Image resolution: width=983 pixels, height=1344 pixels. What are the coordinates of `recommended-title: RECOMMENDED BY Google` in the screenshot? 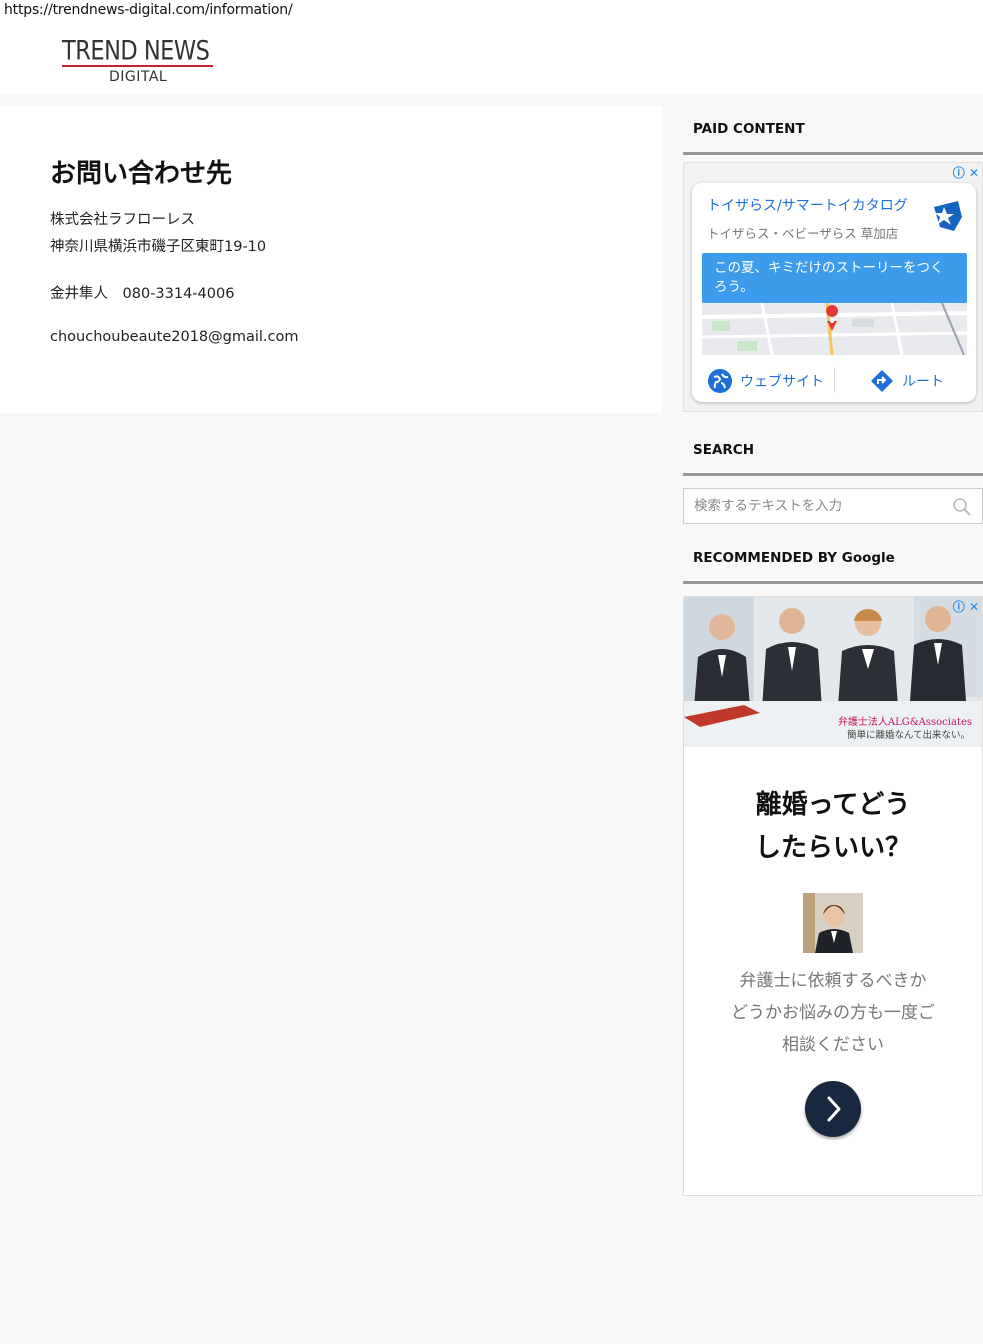 It's located at (794, 558).